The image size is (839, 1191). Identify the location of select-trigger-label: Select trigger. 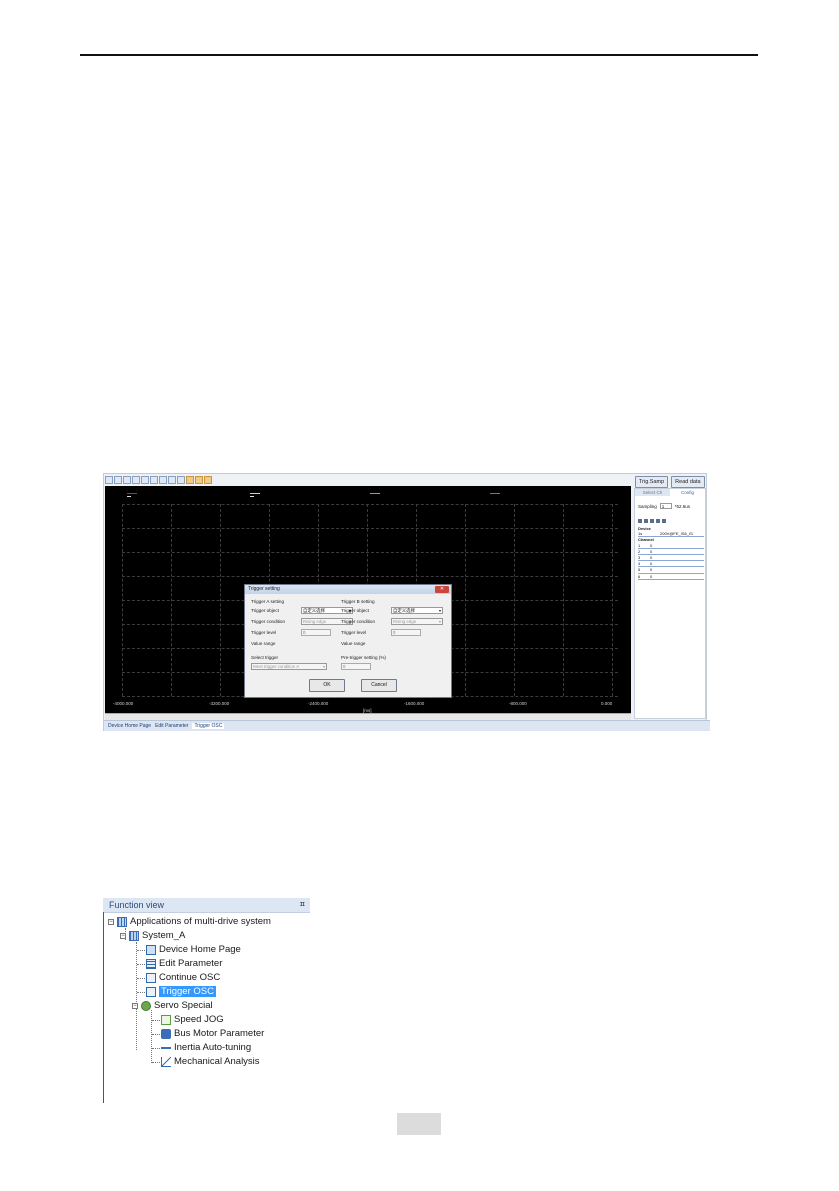
(265, 657).